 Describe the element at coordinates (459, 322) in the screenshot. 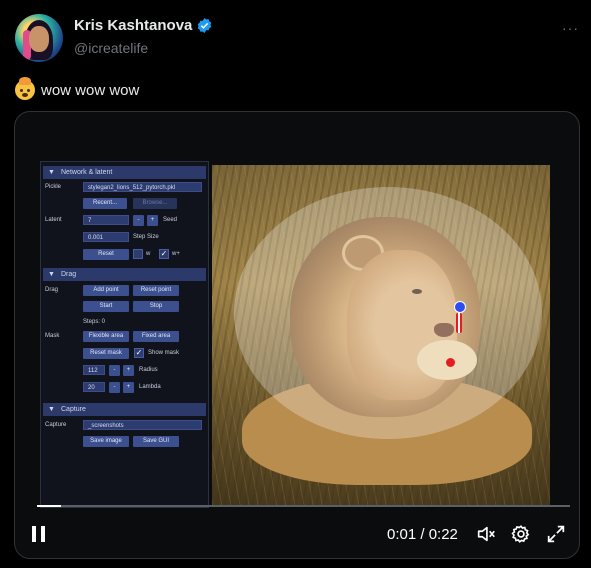

I see `drag-arrow-line` at that location.